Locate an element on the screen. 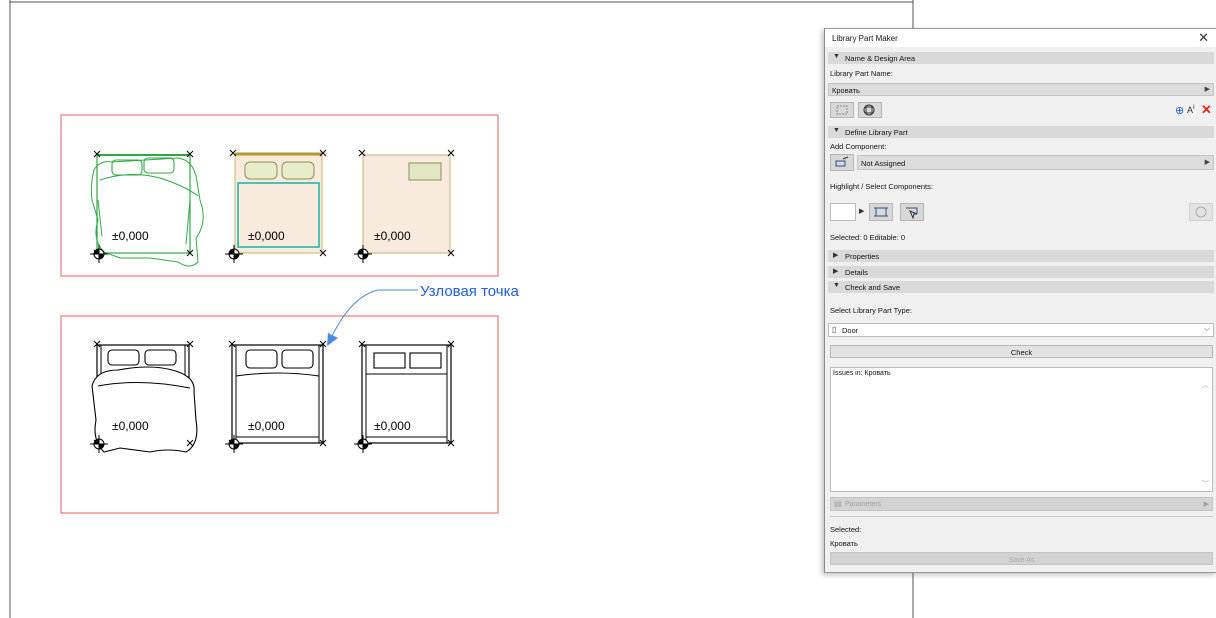 The width and height of the screenshot is (1216, 618). check-button: Check is located at coordinates (1021, 351).